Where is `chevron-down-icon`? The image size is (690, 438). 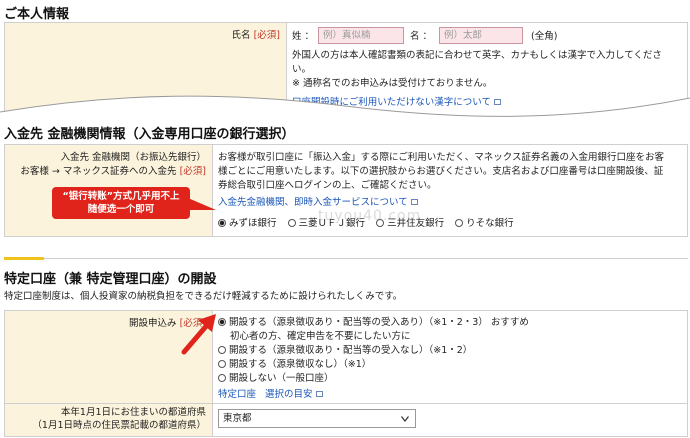
chevron-down-icon is located at coordinates (405, 419).